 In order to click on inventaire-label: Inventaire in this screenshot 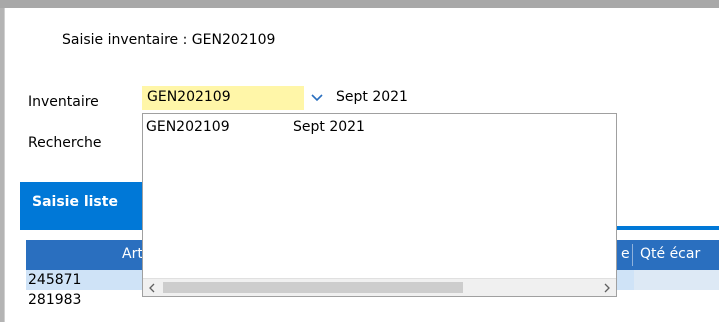, I will do `click(63, 102)`.